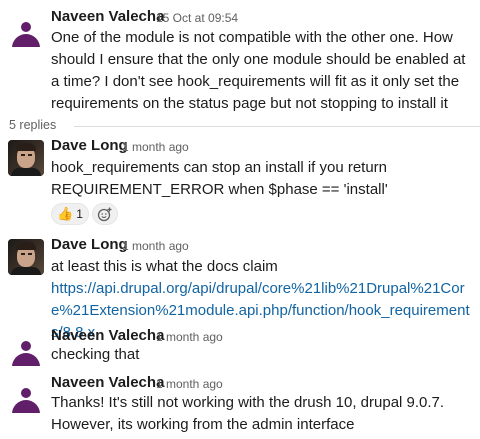  I want to click on divider, so click(277, 126).